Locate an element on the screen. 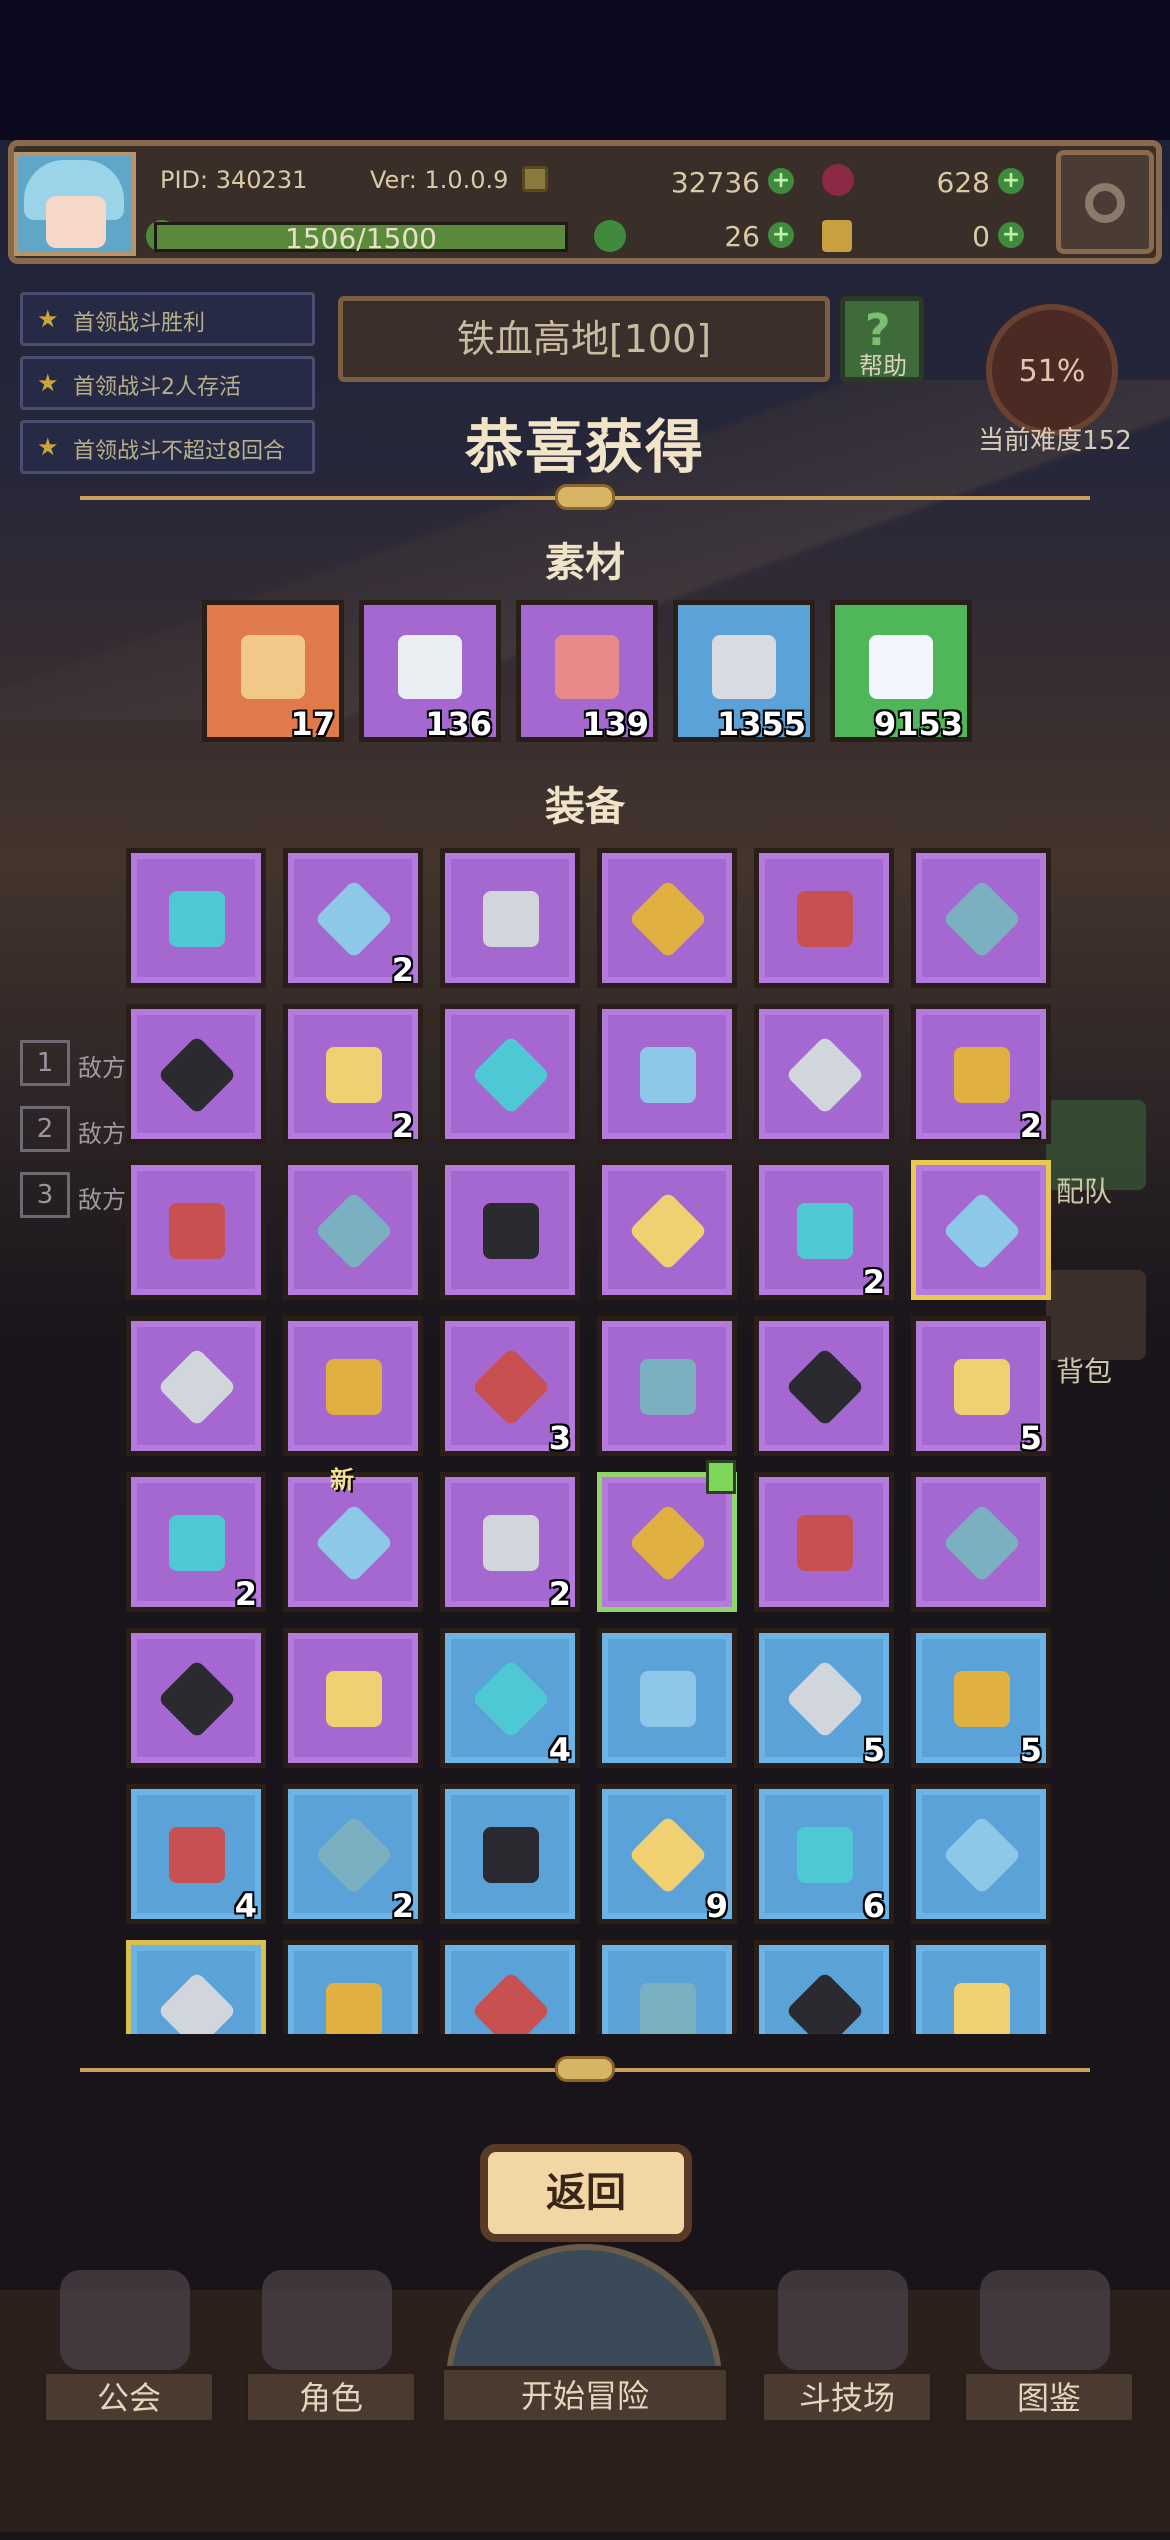  ruby-shield-icon is located at coordinates (825, 2002).